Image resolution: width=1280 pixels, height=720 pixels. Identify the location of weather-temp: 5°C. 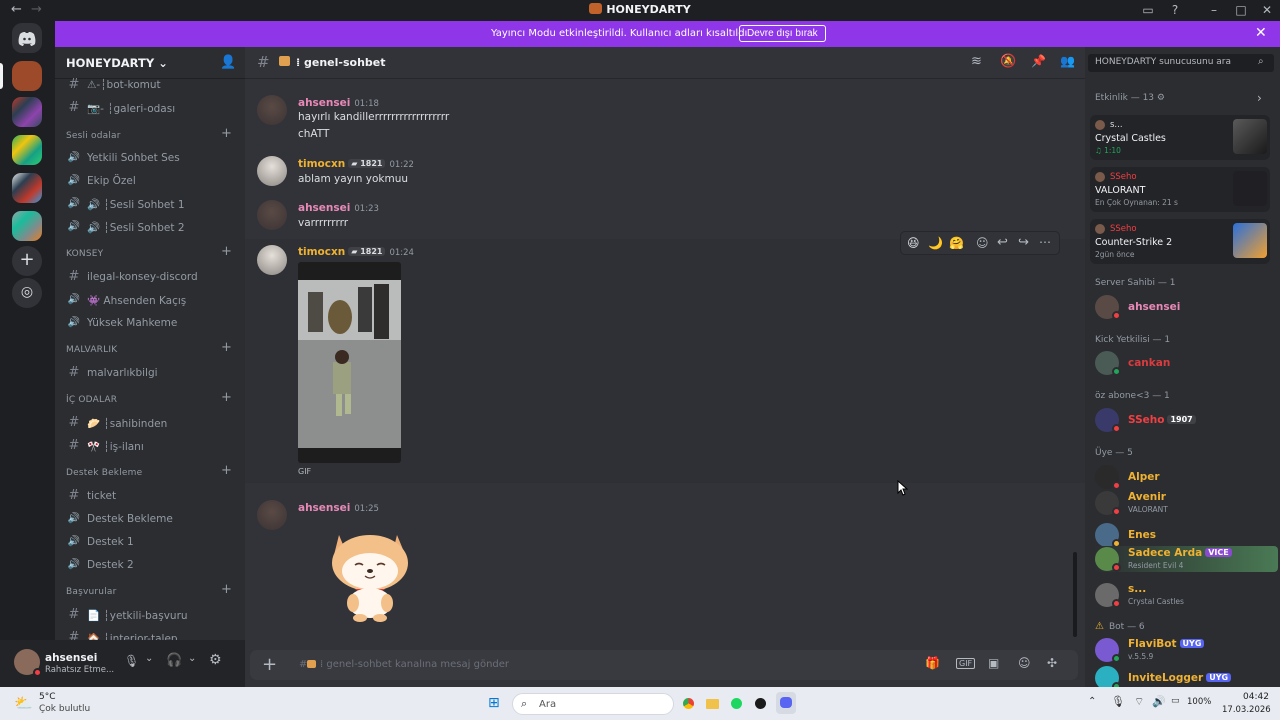
(47, 697).